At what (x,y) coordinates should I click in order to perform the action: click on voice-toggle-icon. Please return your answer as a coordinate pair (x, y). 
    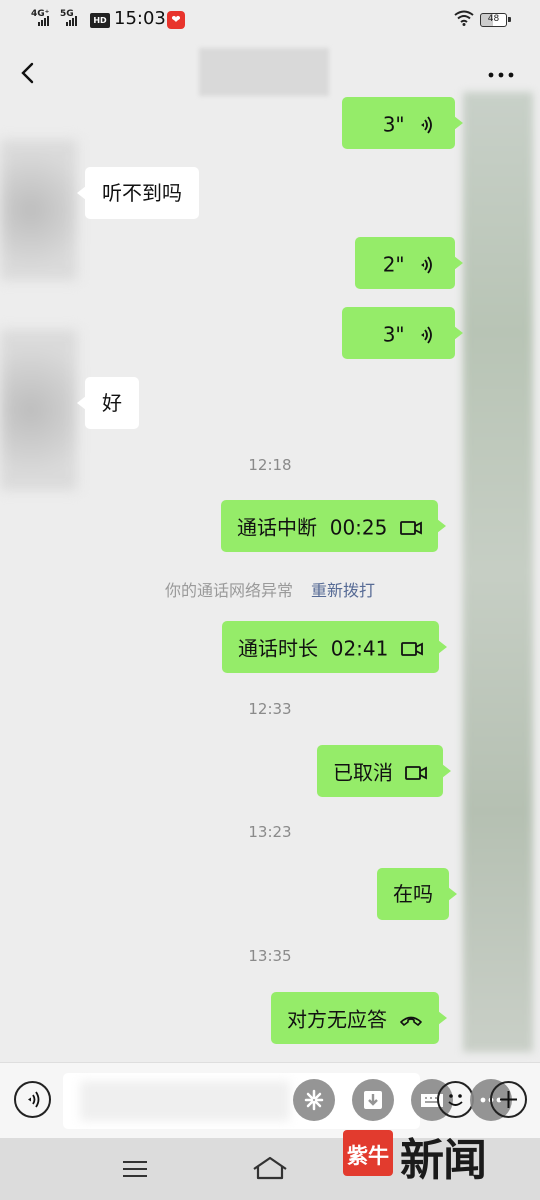
    Looking at the image, I should click on (34, 1099).